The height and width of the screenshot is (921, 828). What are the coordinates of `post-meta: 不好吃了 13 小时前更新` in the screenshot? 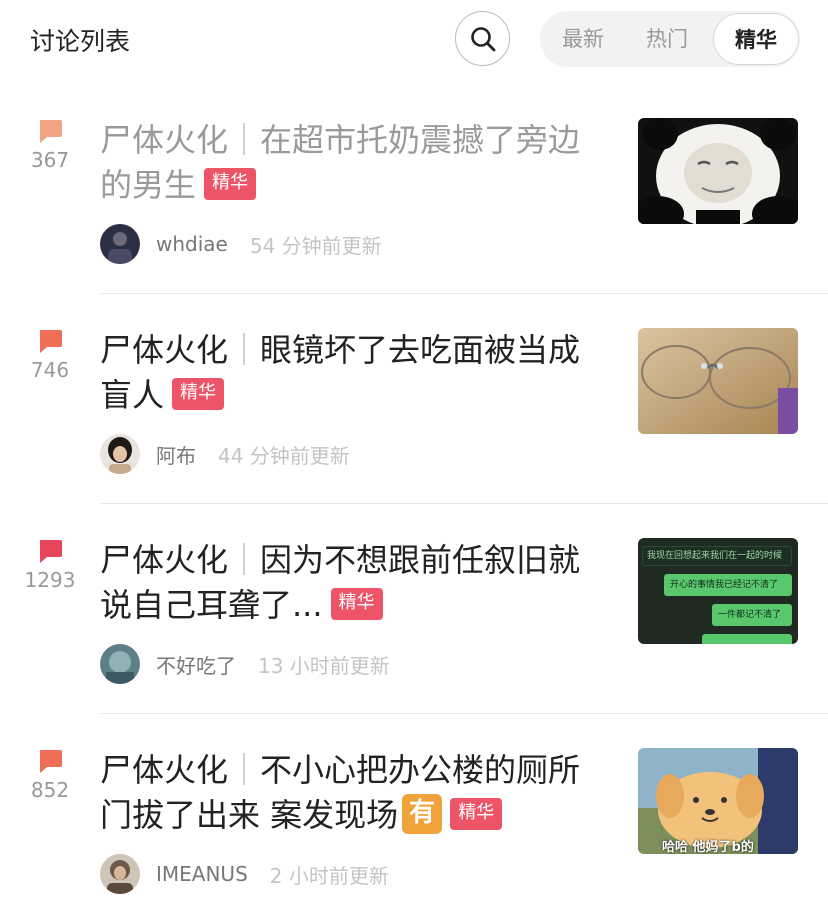 It's located at (245, 664).